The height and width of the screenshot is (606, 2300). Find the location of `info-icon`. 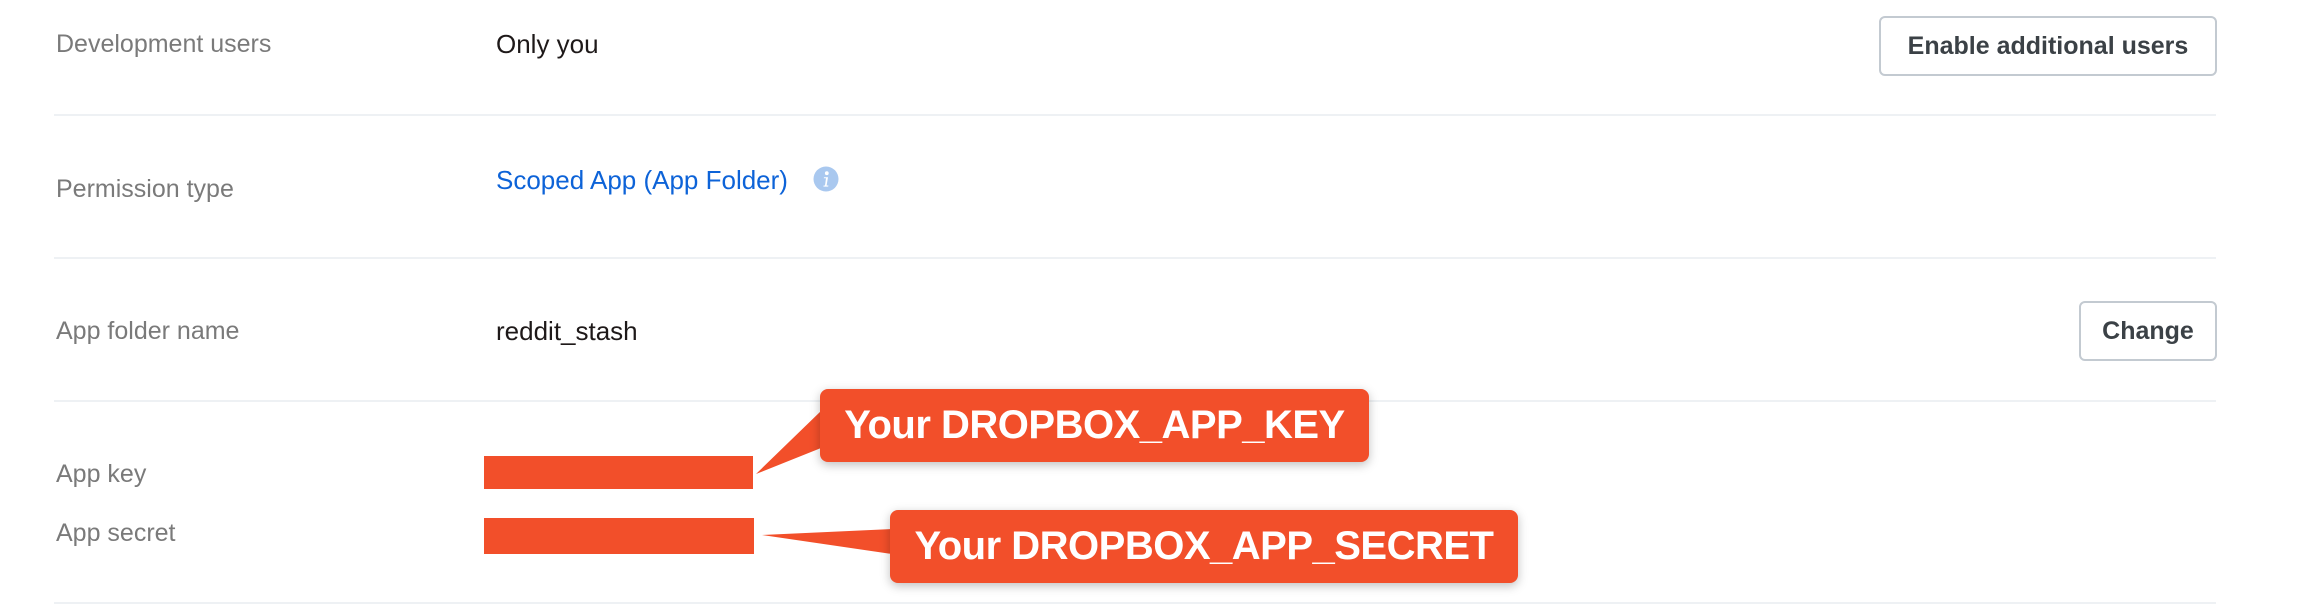

info-icon is located at coordinates (826, 179).